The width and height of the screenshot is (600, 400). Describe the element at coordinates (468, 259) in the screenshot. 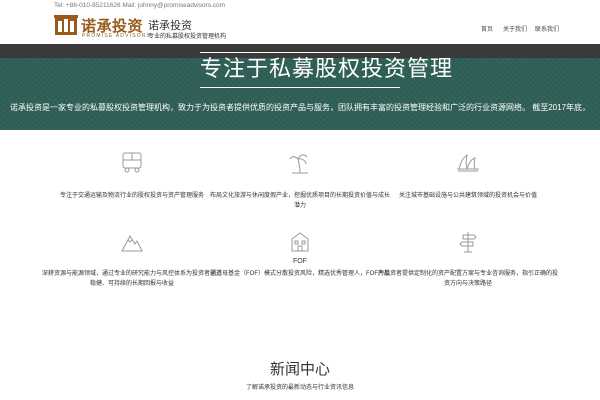

I see `feature-item: 为投资者提供定制化的资产配置方案与专业咨询服务，指引正确的投资方向与决策路径` at that location.